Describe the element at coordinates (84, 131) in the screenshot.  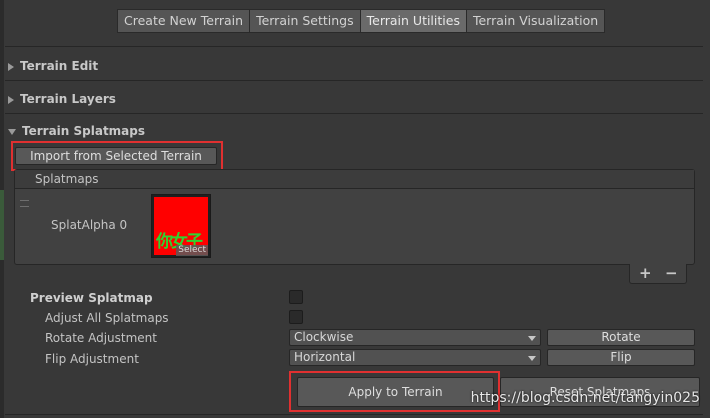
I see `foldout-label: Terrain Splatmaps` at that location.